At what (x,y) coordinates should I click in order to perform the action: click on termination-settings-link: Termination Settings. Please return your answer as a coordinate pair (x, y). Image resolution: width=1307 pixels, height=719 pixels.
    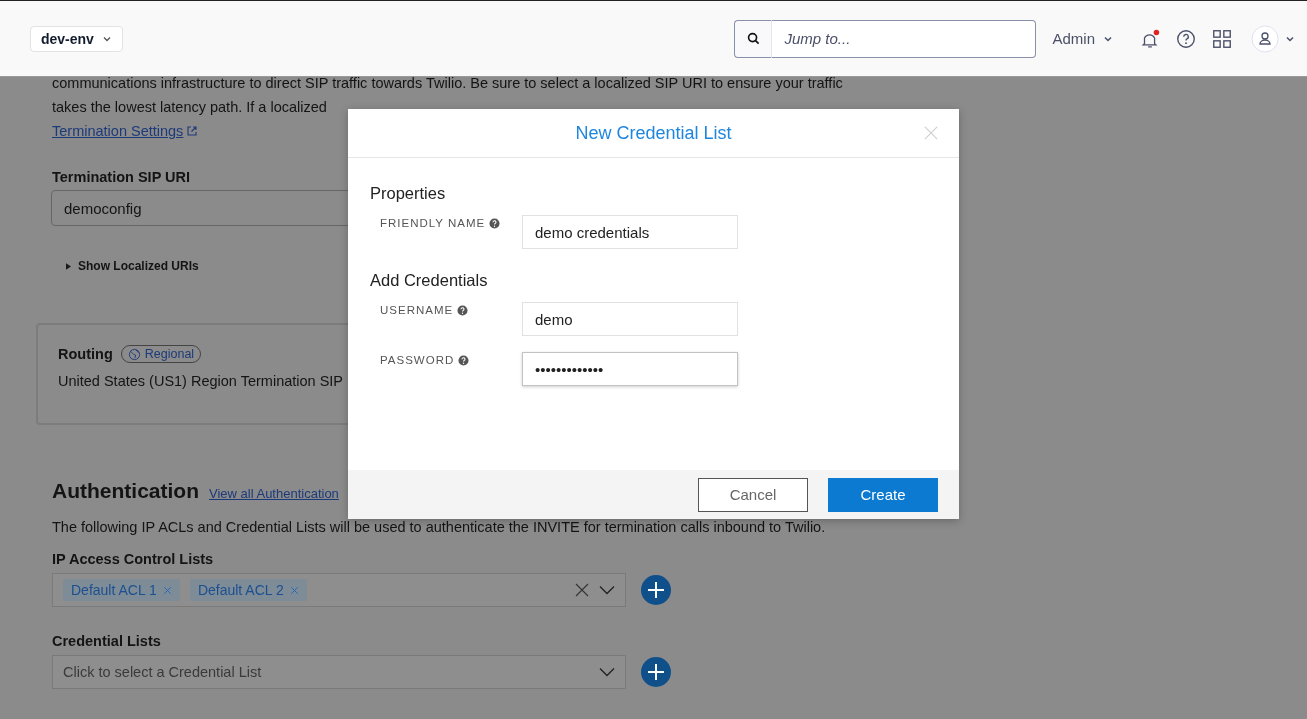
    Looking at the image, I should click on (118, 131).